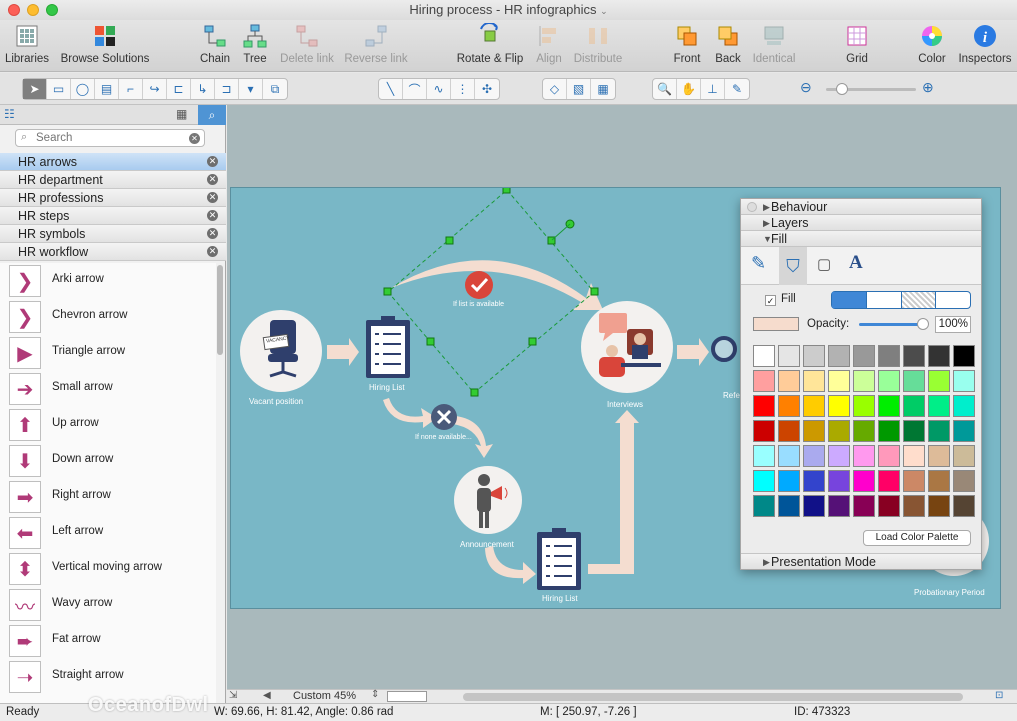  Describe the element at coordinates (555, 89) in the screenshot. I see `edit-points-icon: ◇` at that location.